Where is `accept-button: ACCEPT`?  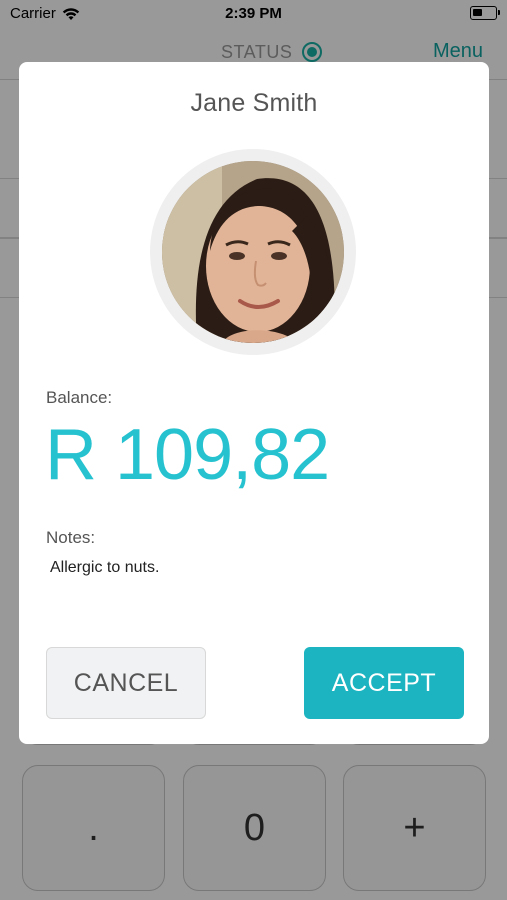
accept-button: ACCEPT is located at coordinates (384, 683).